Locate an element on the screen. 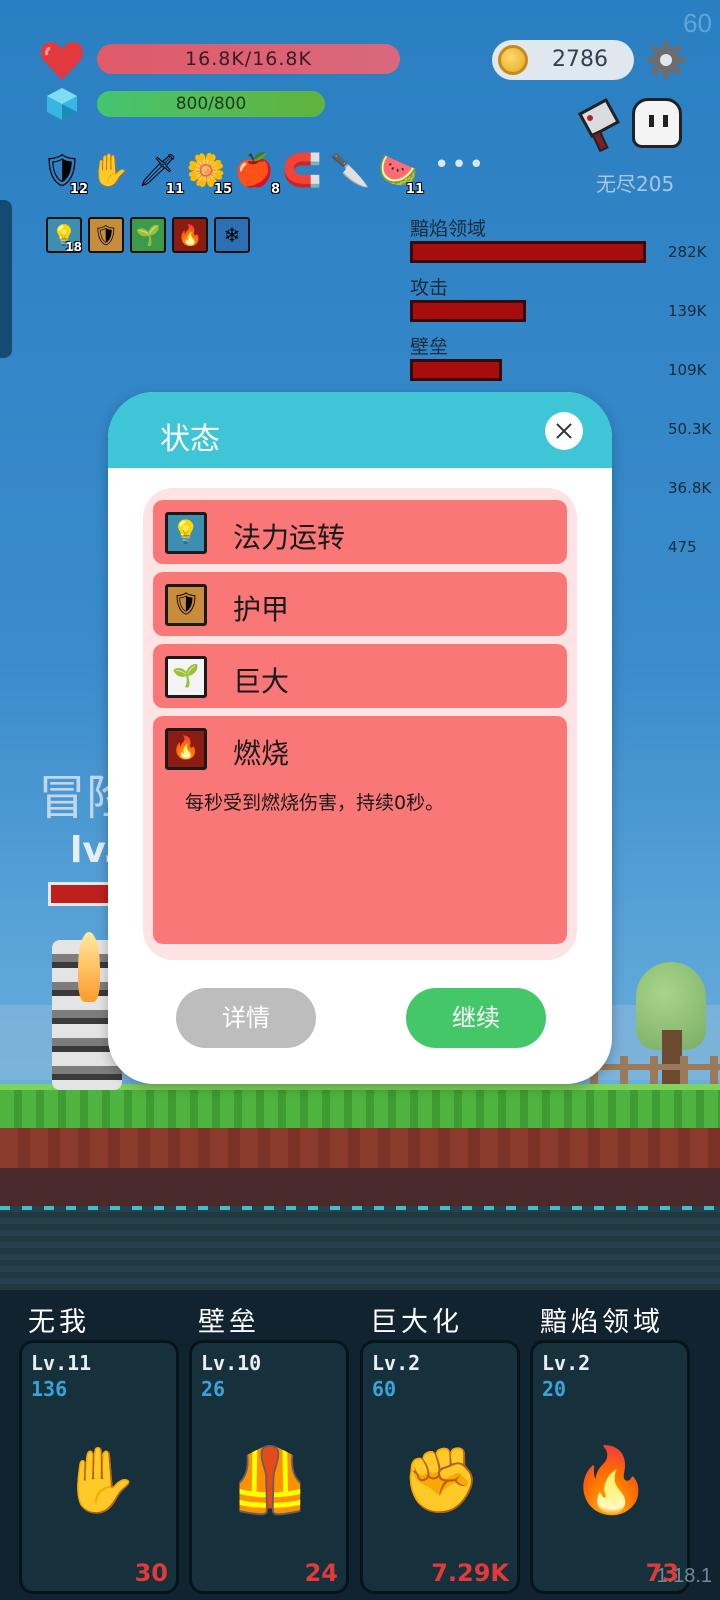 The image size is (720, 1600). fps-counter: 60 is located at coordinates (697, 23).